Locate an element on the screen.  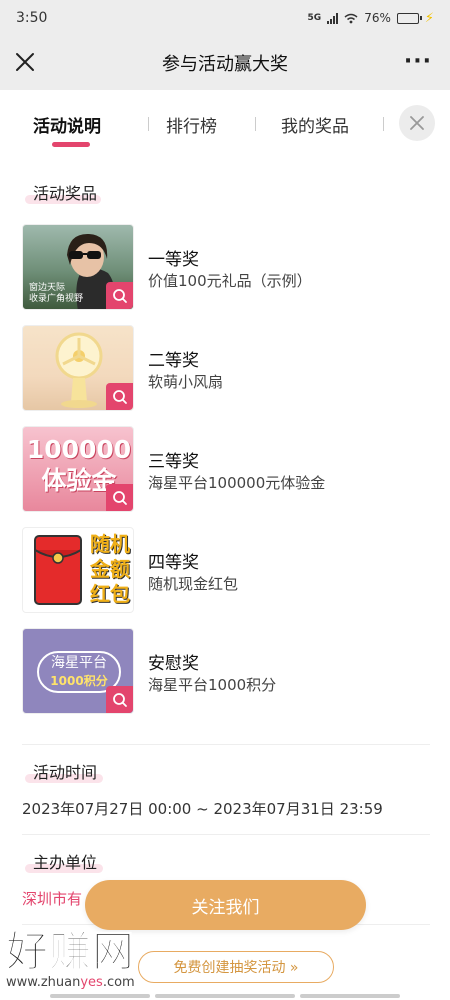
prize-image-consolation: 海星平台 1000积分 is located at coordinates (78, 671).